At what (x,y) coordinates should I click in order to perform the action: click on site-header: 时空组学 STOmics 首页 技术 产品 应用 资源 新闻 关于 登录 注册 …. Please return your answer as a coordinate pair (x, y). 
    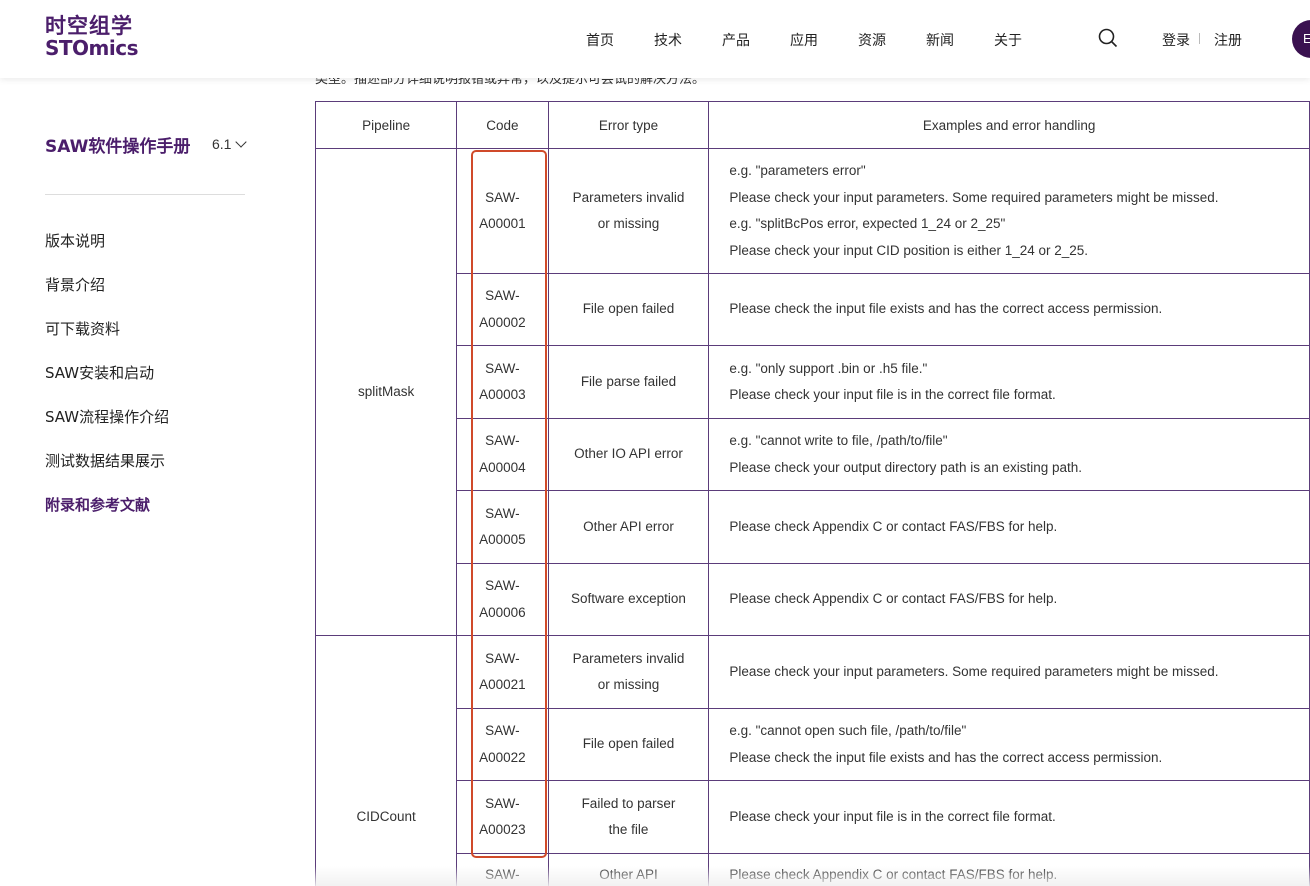
    Looking at the image, I should click on (655, 39).